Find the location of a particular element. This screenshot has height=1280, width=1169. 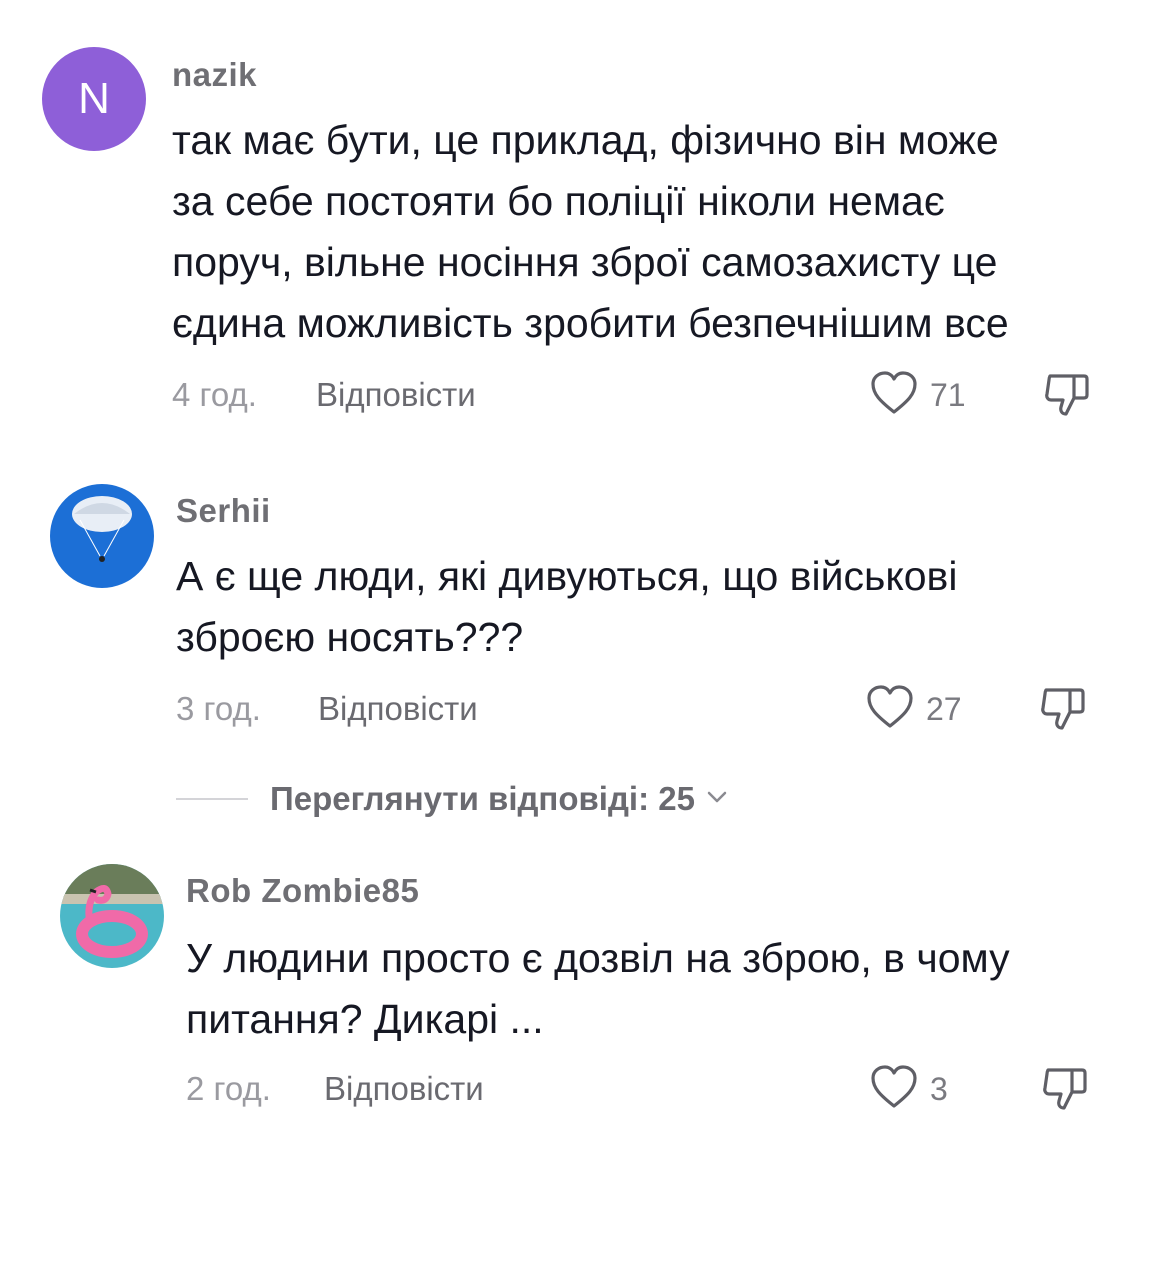

comment-time: 3 год. is located at coordinates (218, 708).